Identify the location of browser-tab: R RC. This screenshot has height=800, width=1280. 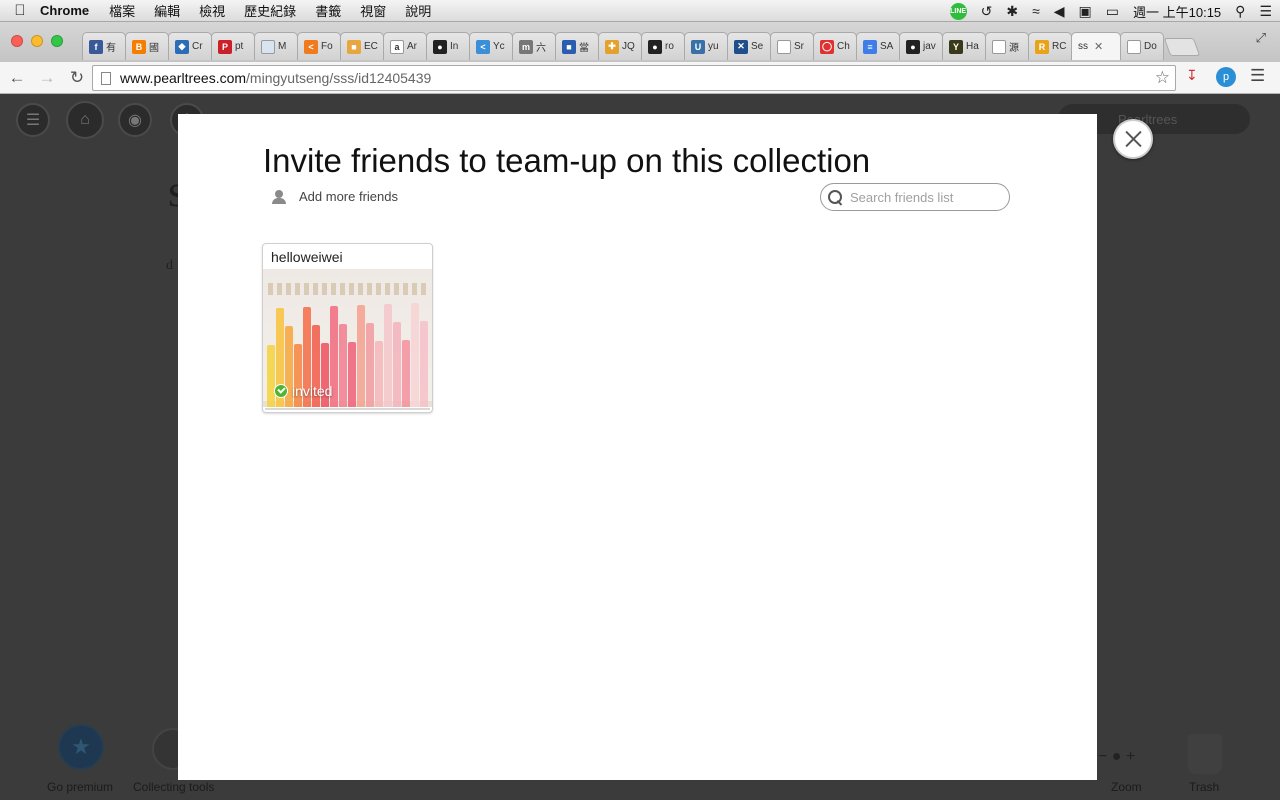
(1050, 46).